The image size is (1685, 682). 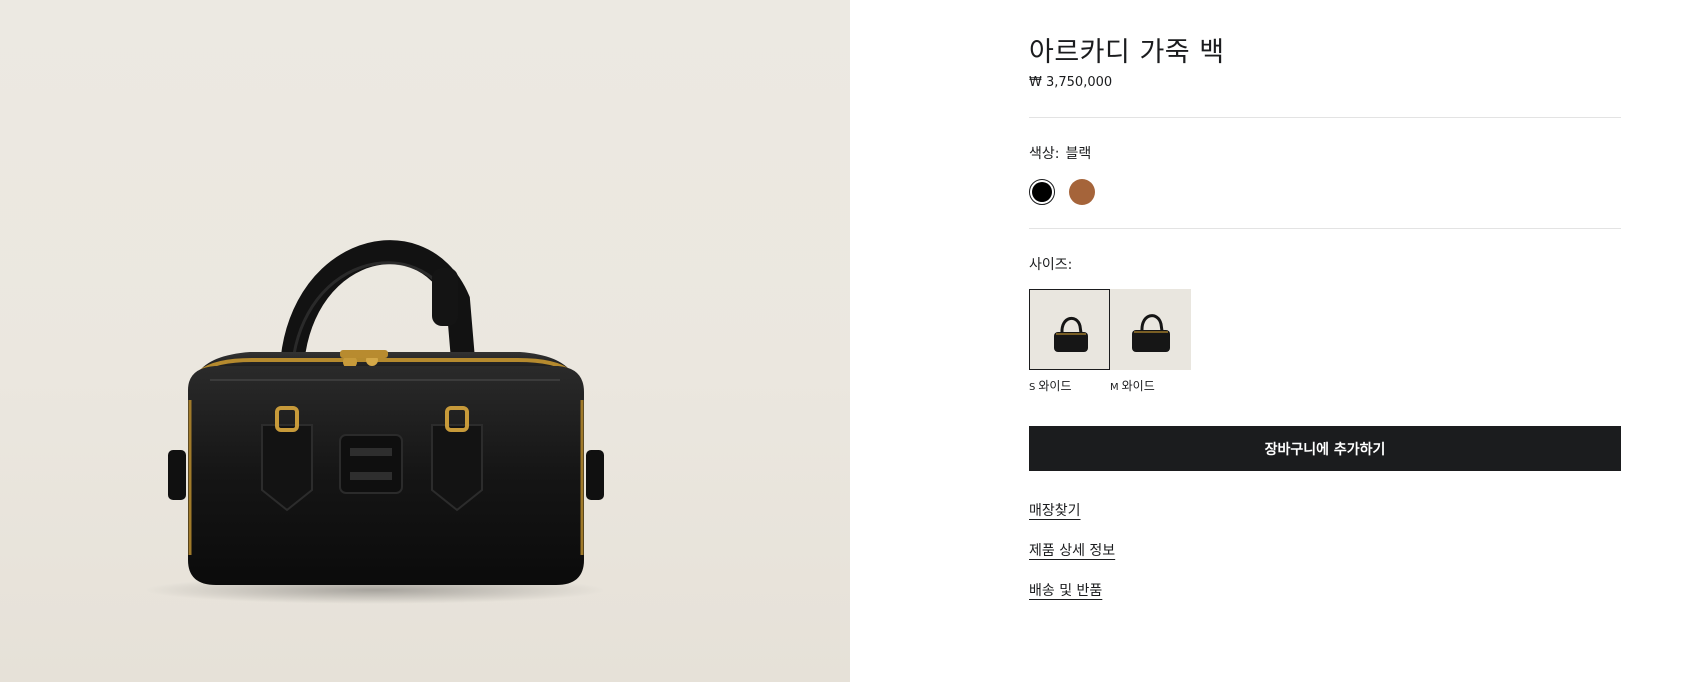 I want to click on size-option-label: M 와이드, so click(x=1132, y=386).